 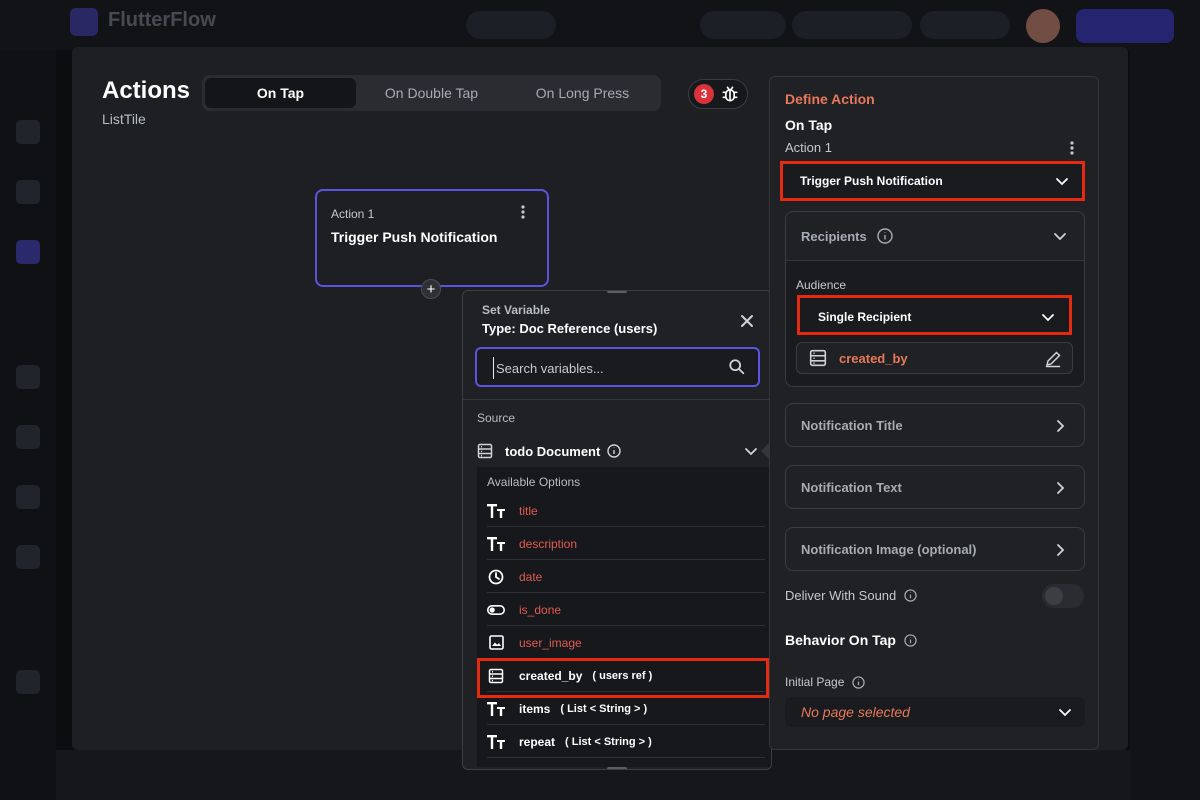 I want to click on option-repeat: repeat ( List < String > ), so click(x=626, y=742).